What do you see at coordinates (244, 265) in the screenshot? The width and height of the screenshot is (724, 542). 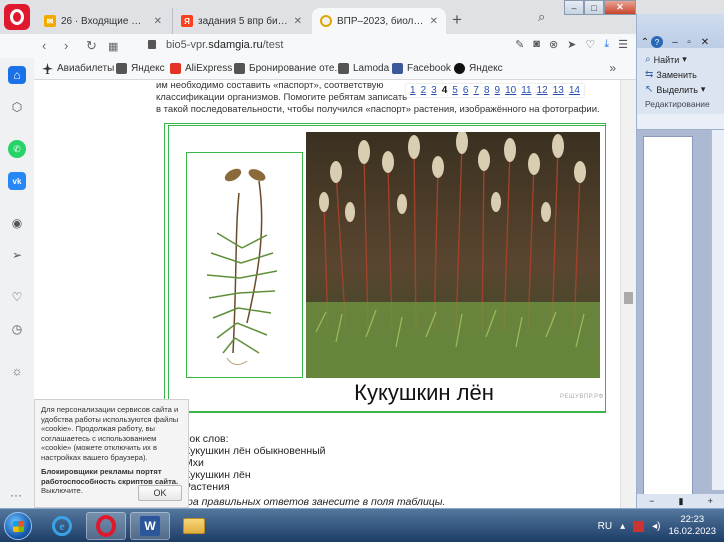 I see `moss-drawing` at bounding box center [244, 265].